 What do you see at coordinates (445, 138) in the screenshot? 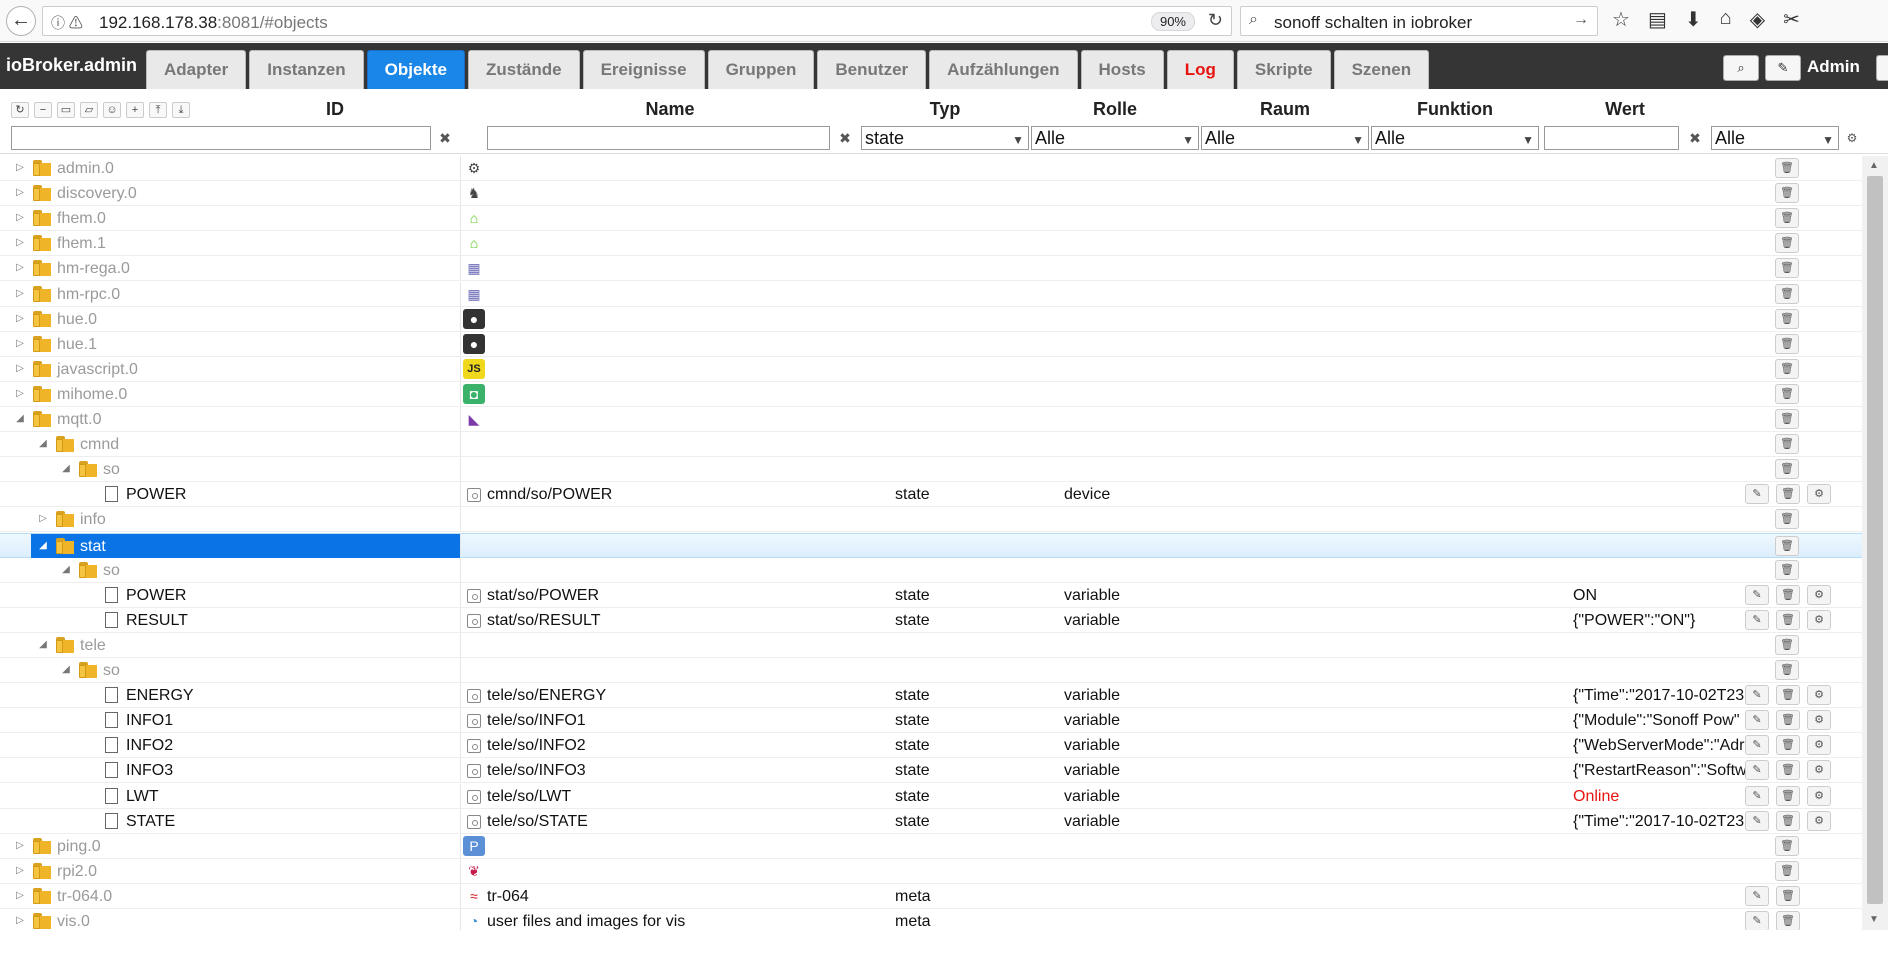
I see `id-filter-clear-icon: ✖` at bounding box center [445, 138].